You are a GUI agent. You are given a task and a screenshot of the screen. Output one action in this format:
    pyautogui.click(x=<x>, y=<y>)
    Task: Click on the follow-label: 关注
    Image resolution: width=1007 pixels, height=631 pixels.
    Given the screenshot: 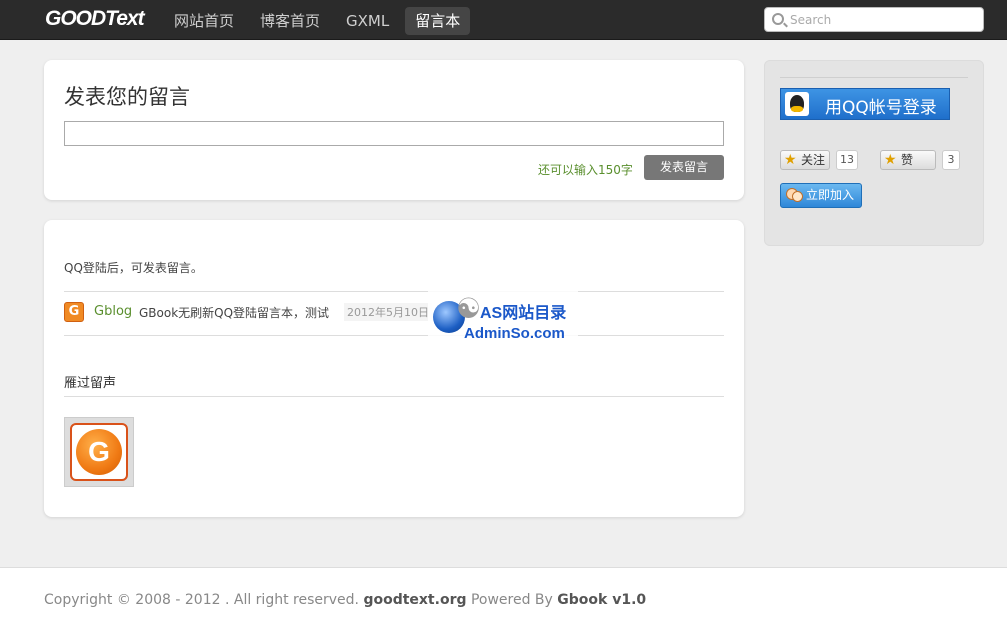 What is the action you would take?
    pyautogui.click(x=813, y=160)
    